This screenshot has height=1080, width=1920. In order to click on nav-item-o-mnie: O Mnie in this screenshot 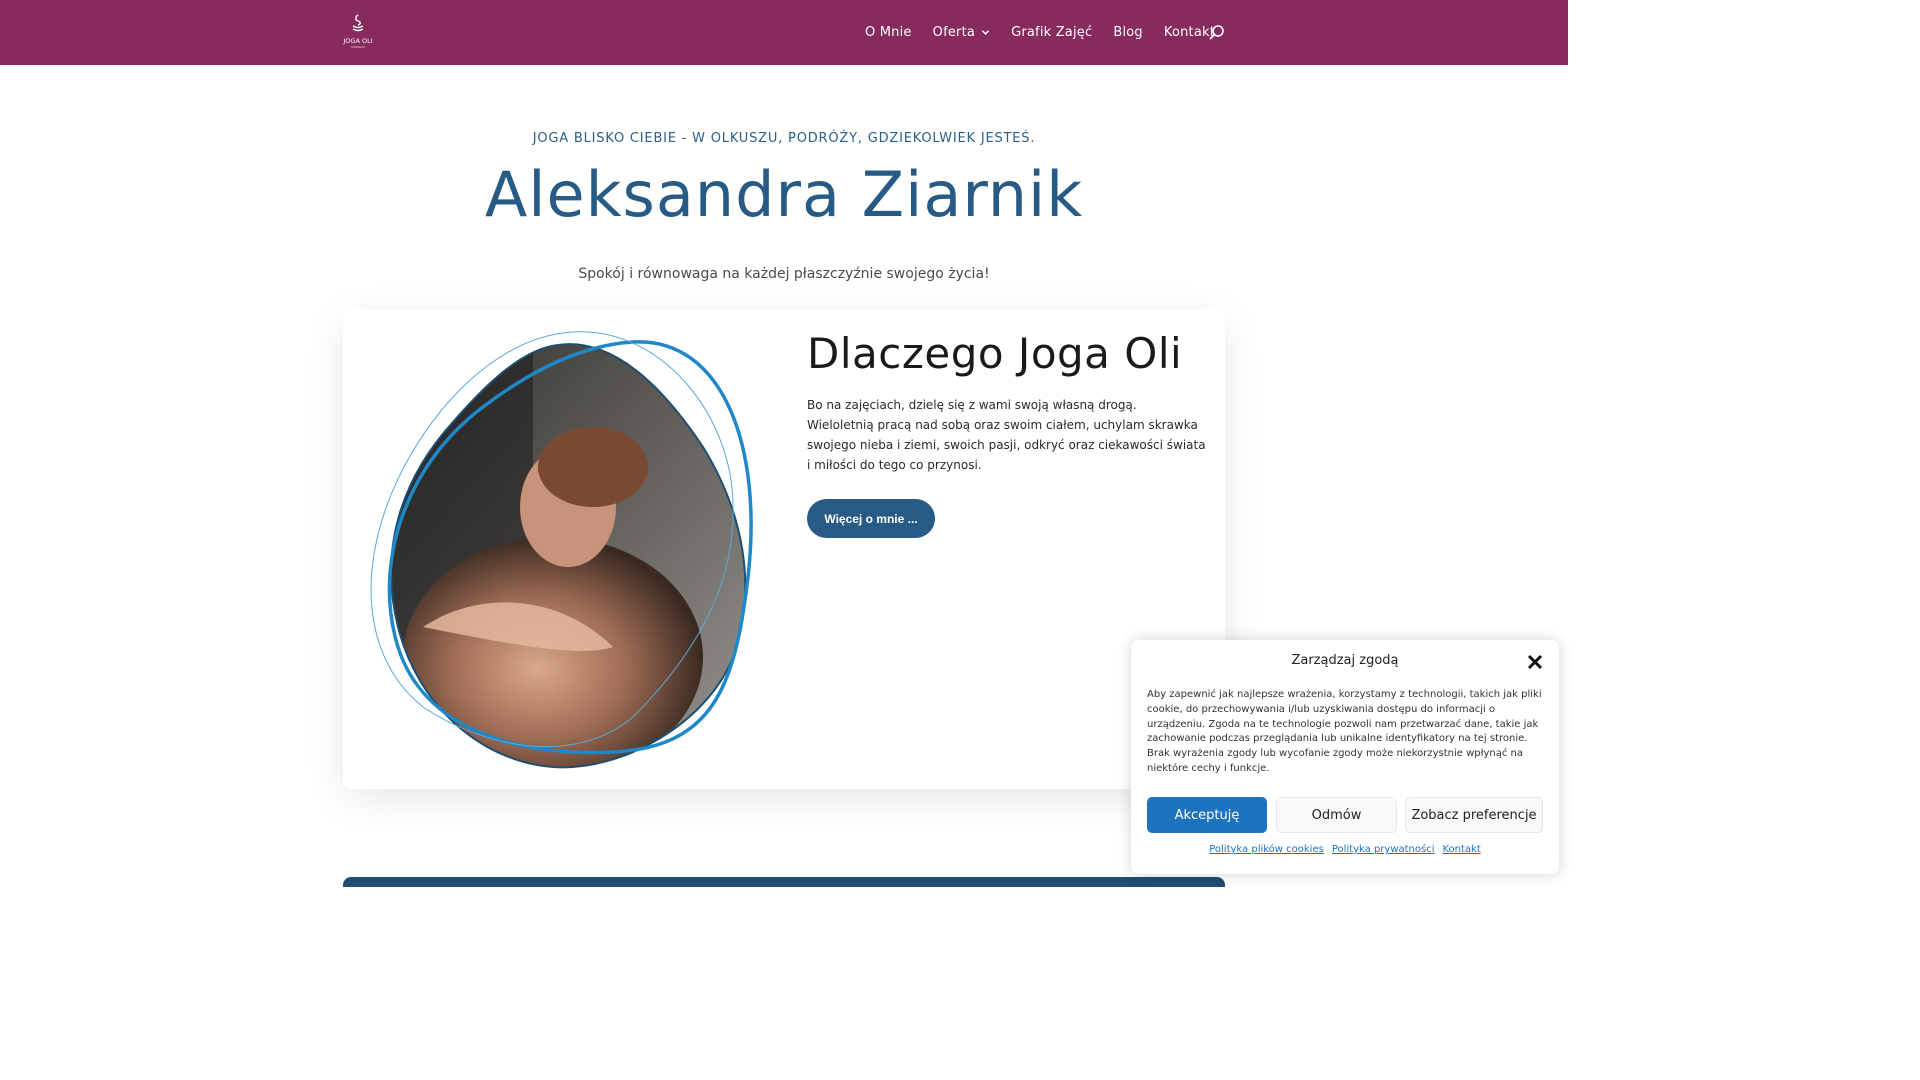, I will do `click(888, 32)`.